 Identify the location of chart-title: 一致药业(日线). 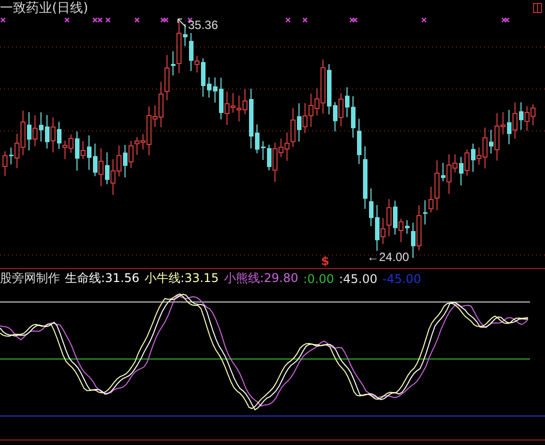
(44, 8).